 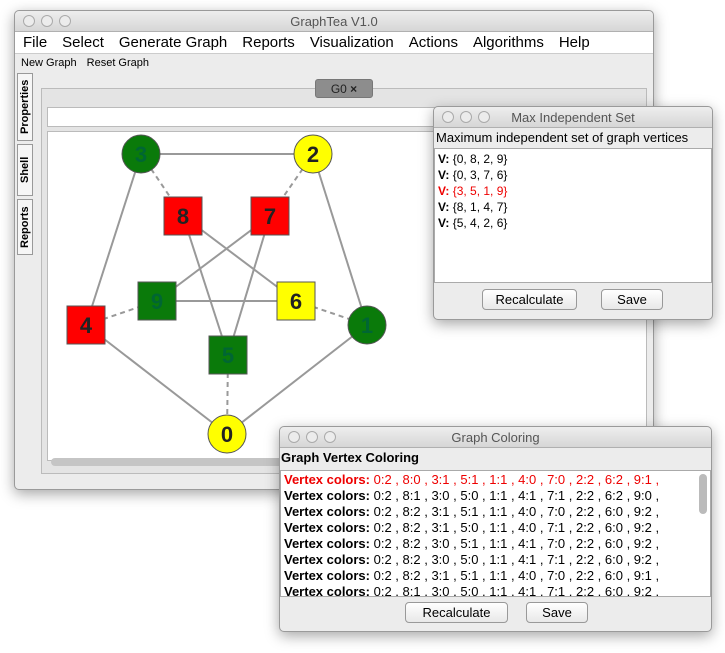 I want to click on list-item: V: {3, 5, 1, 9}, so click(x=573, y=191).